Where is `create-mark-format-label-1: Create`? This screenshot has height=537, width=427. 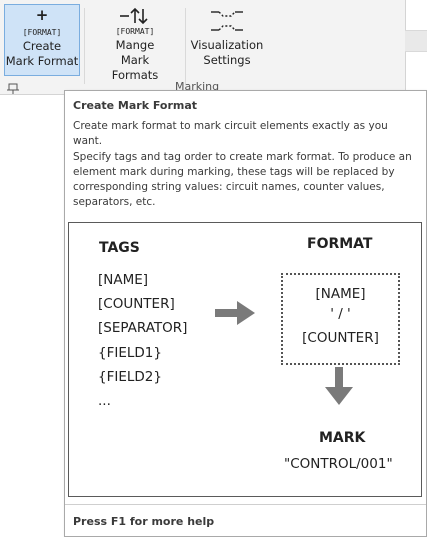
create-mark-format-label-1: Create is located at coordinates (42, 46).